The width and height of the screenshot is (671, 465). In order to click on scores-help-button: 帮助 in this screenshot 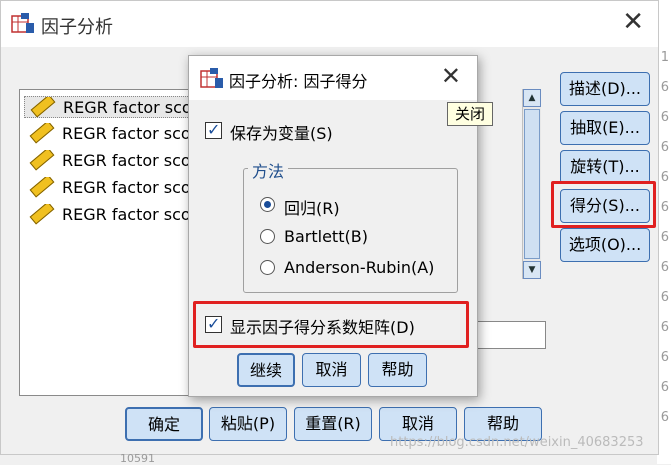, I will do `click(397, 370)`.